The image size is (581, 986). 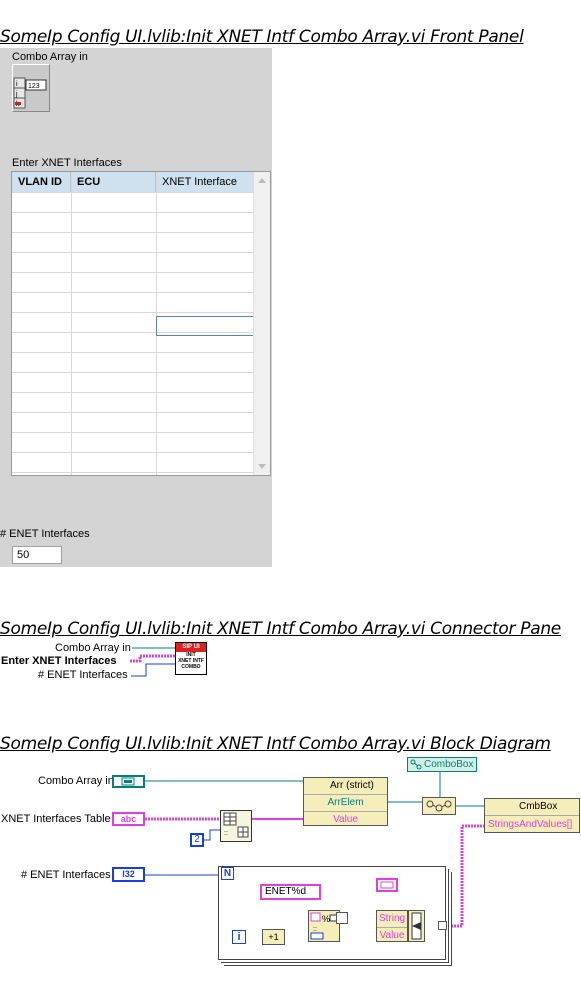 What do you see at coordinates (227, 873) in the screenshot?
I see `loop-count-terminal: N` at bounding box center [227, 873].